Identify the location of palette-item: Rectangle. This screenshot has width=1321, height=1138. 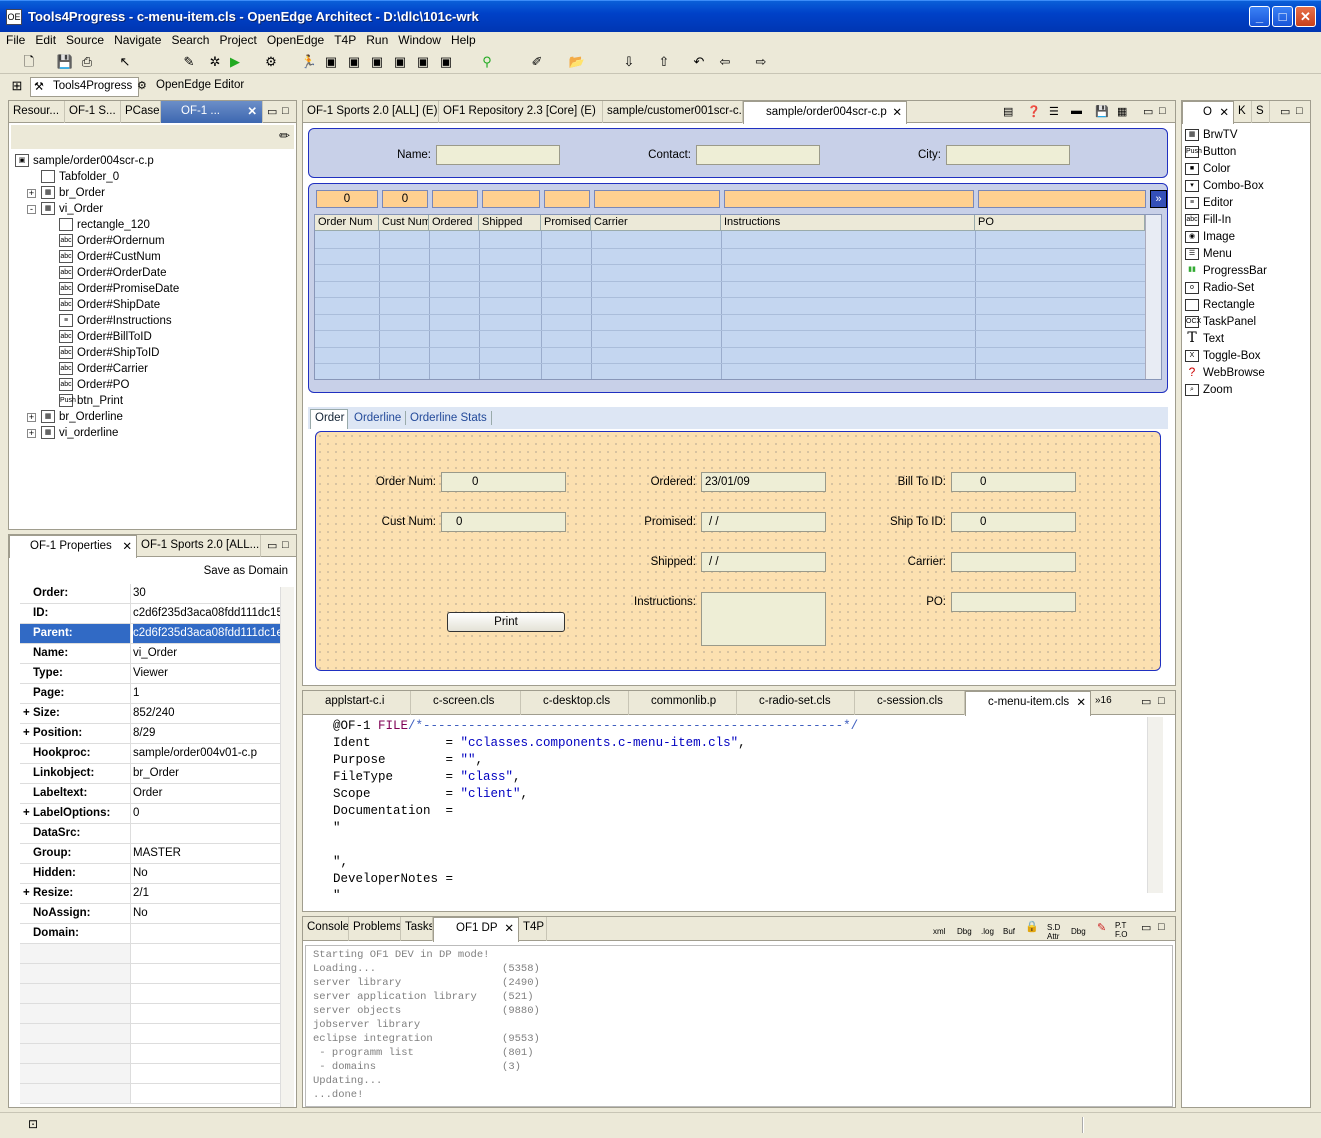
(1220, 305).